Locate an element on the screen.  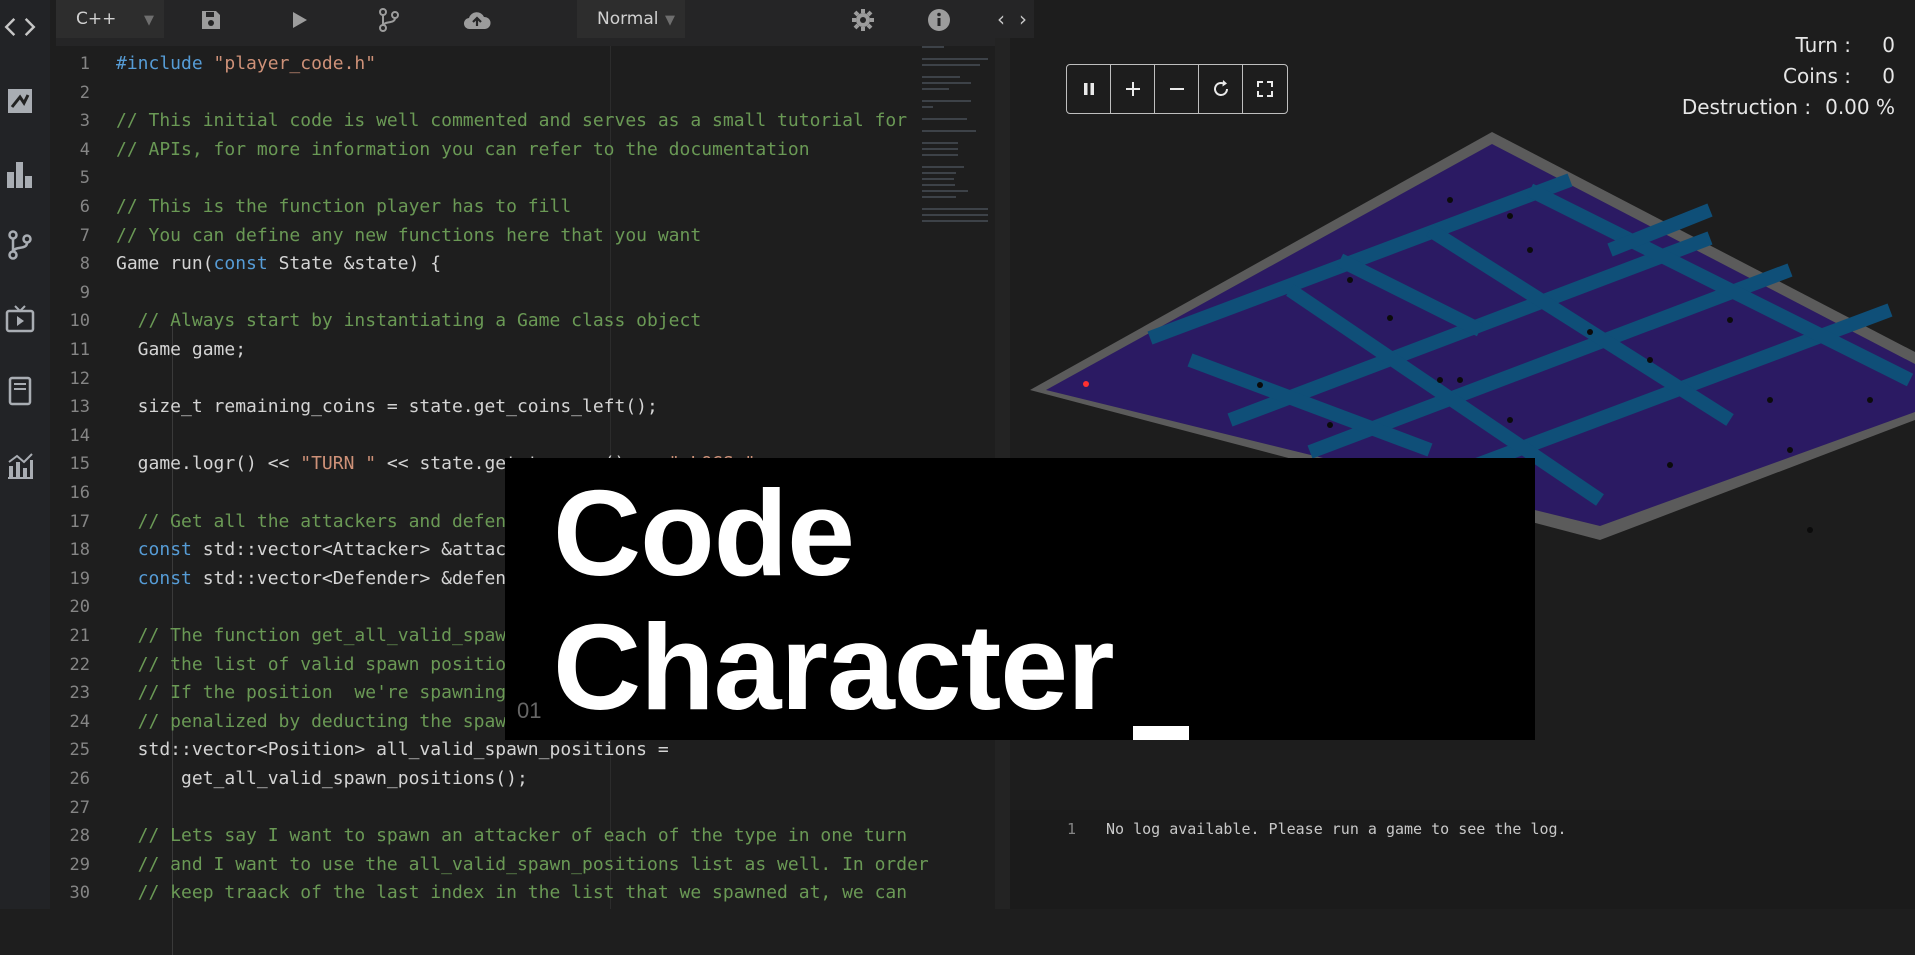
settings-icon is located at coordinates (863, 20).